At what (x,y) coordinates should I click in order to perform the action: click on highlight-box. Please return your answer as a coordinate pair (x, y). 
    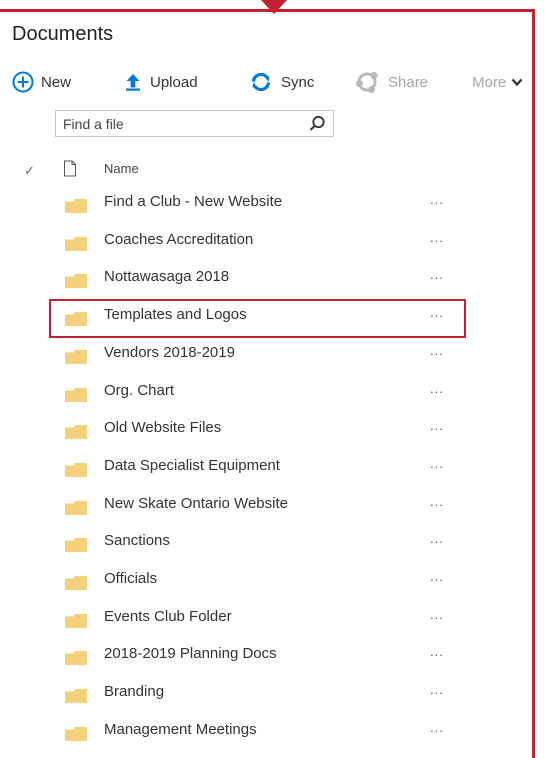
    Looking at the image, I should click on (257, 318).